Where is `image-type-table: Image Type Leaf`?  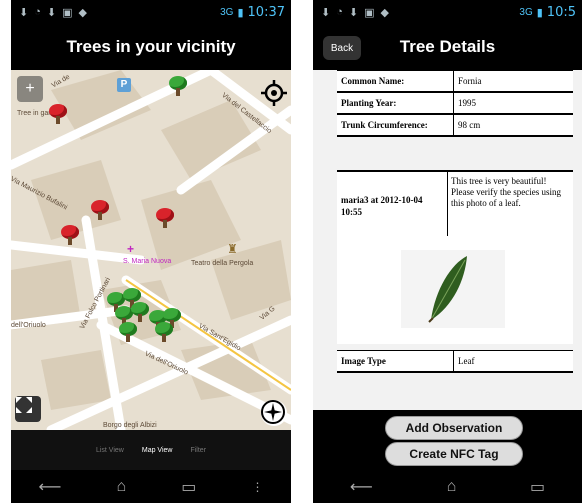
image-type-table: Image Type Leaf is located at coordinates (455, 361).